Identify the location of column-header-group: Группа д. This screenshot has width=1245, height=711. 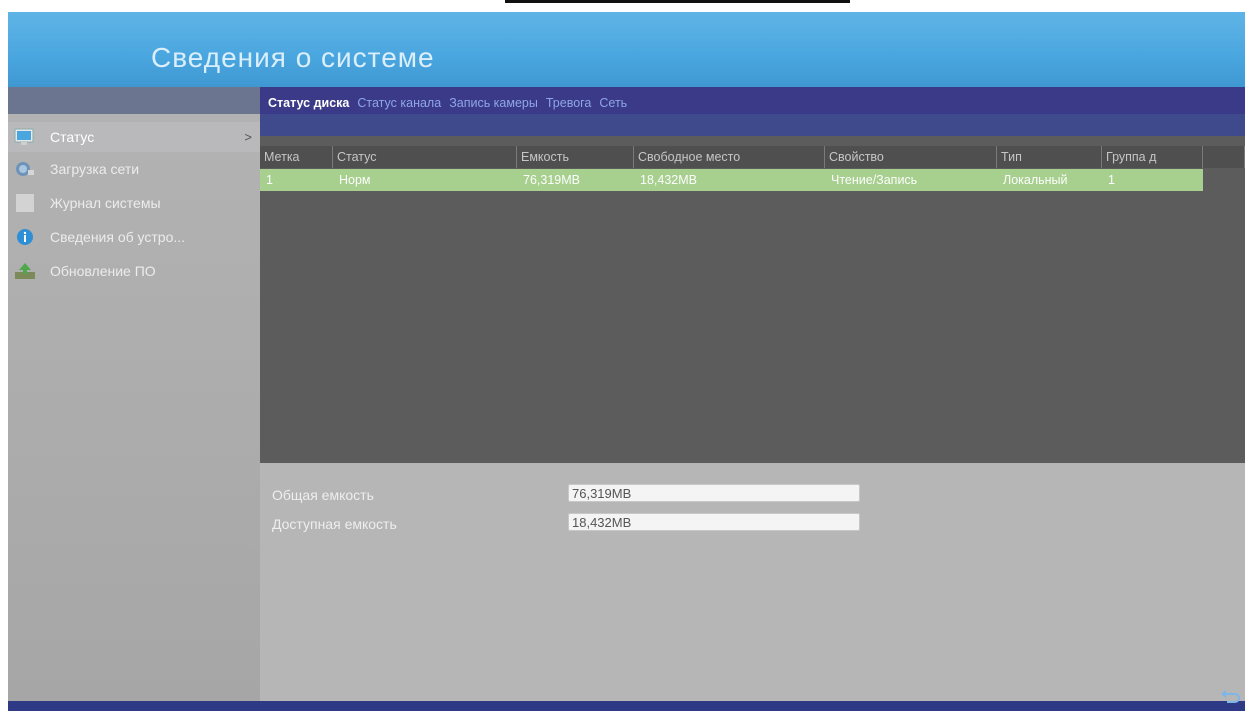
(1152, 157).